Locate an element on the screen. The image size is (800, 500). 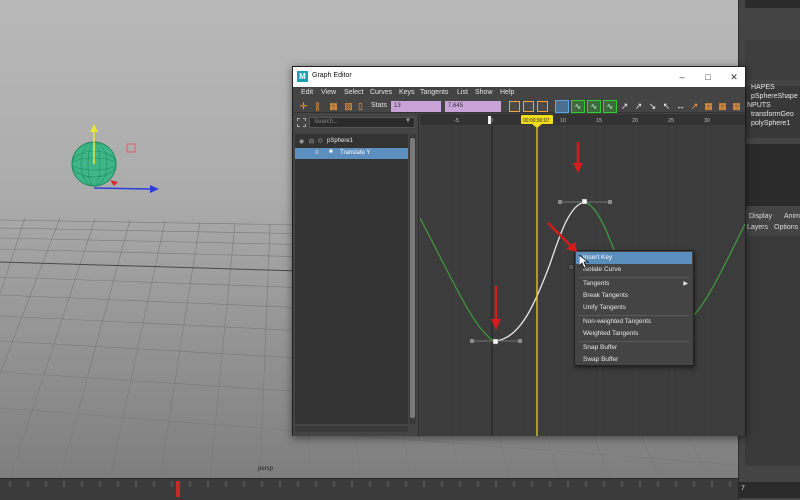
node-list-item: HAPES is located at coordinates (763, 87).